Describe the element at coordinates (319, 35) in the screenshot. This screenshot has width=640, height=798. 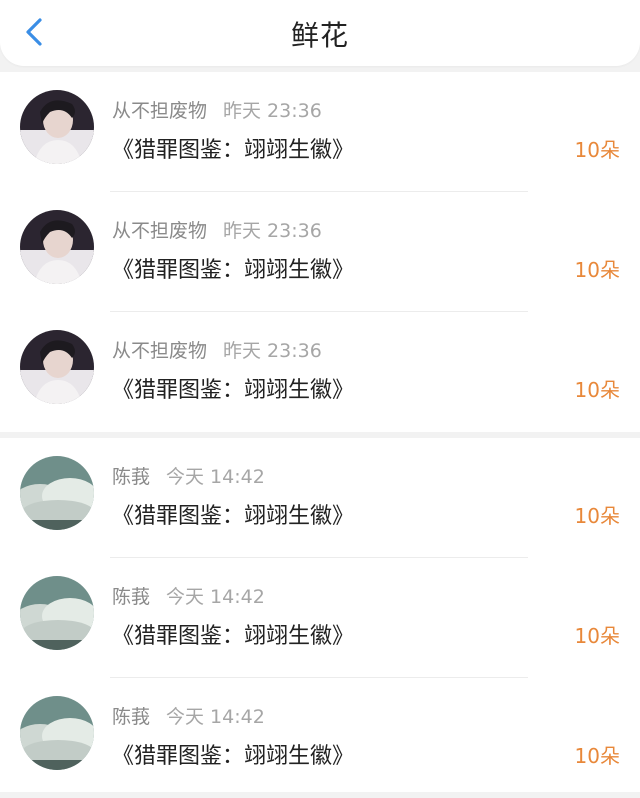
I see `page-title: 鲜花` at that location.